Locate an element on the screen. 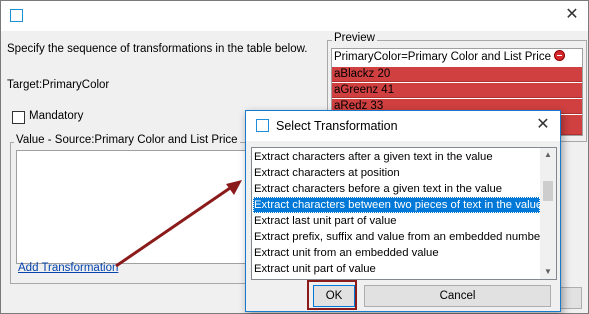  list-item: Extract last unit part of value is located at coordinates (396, 221).